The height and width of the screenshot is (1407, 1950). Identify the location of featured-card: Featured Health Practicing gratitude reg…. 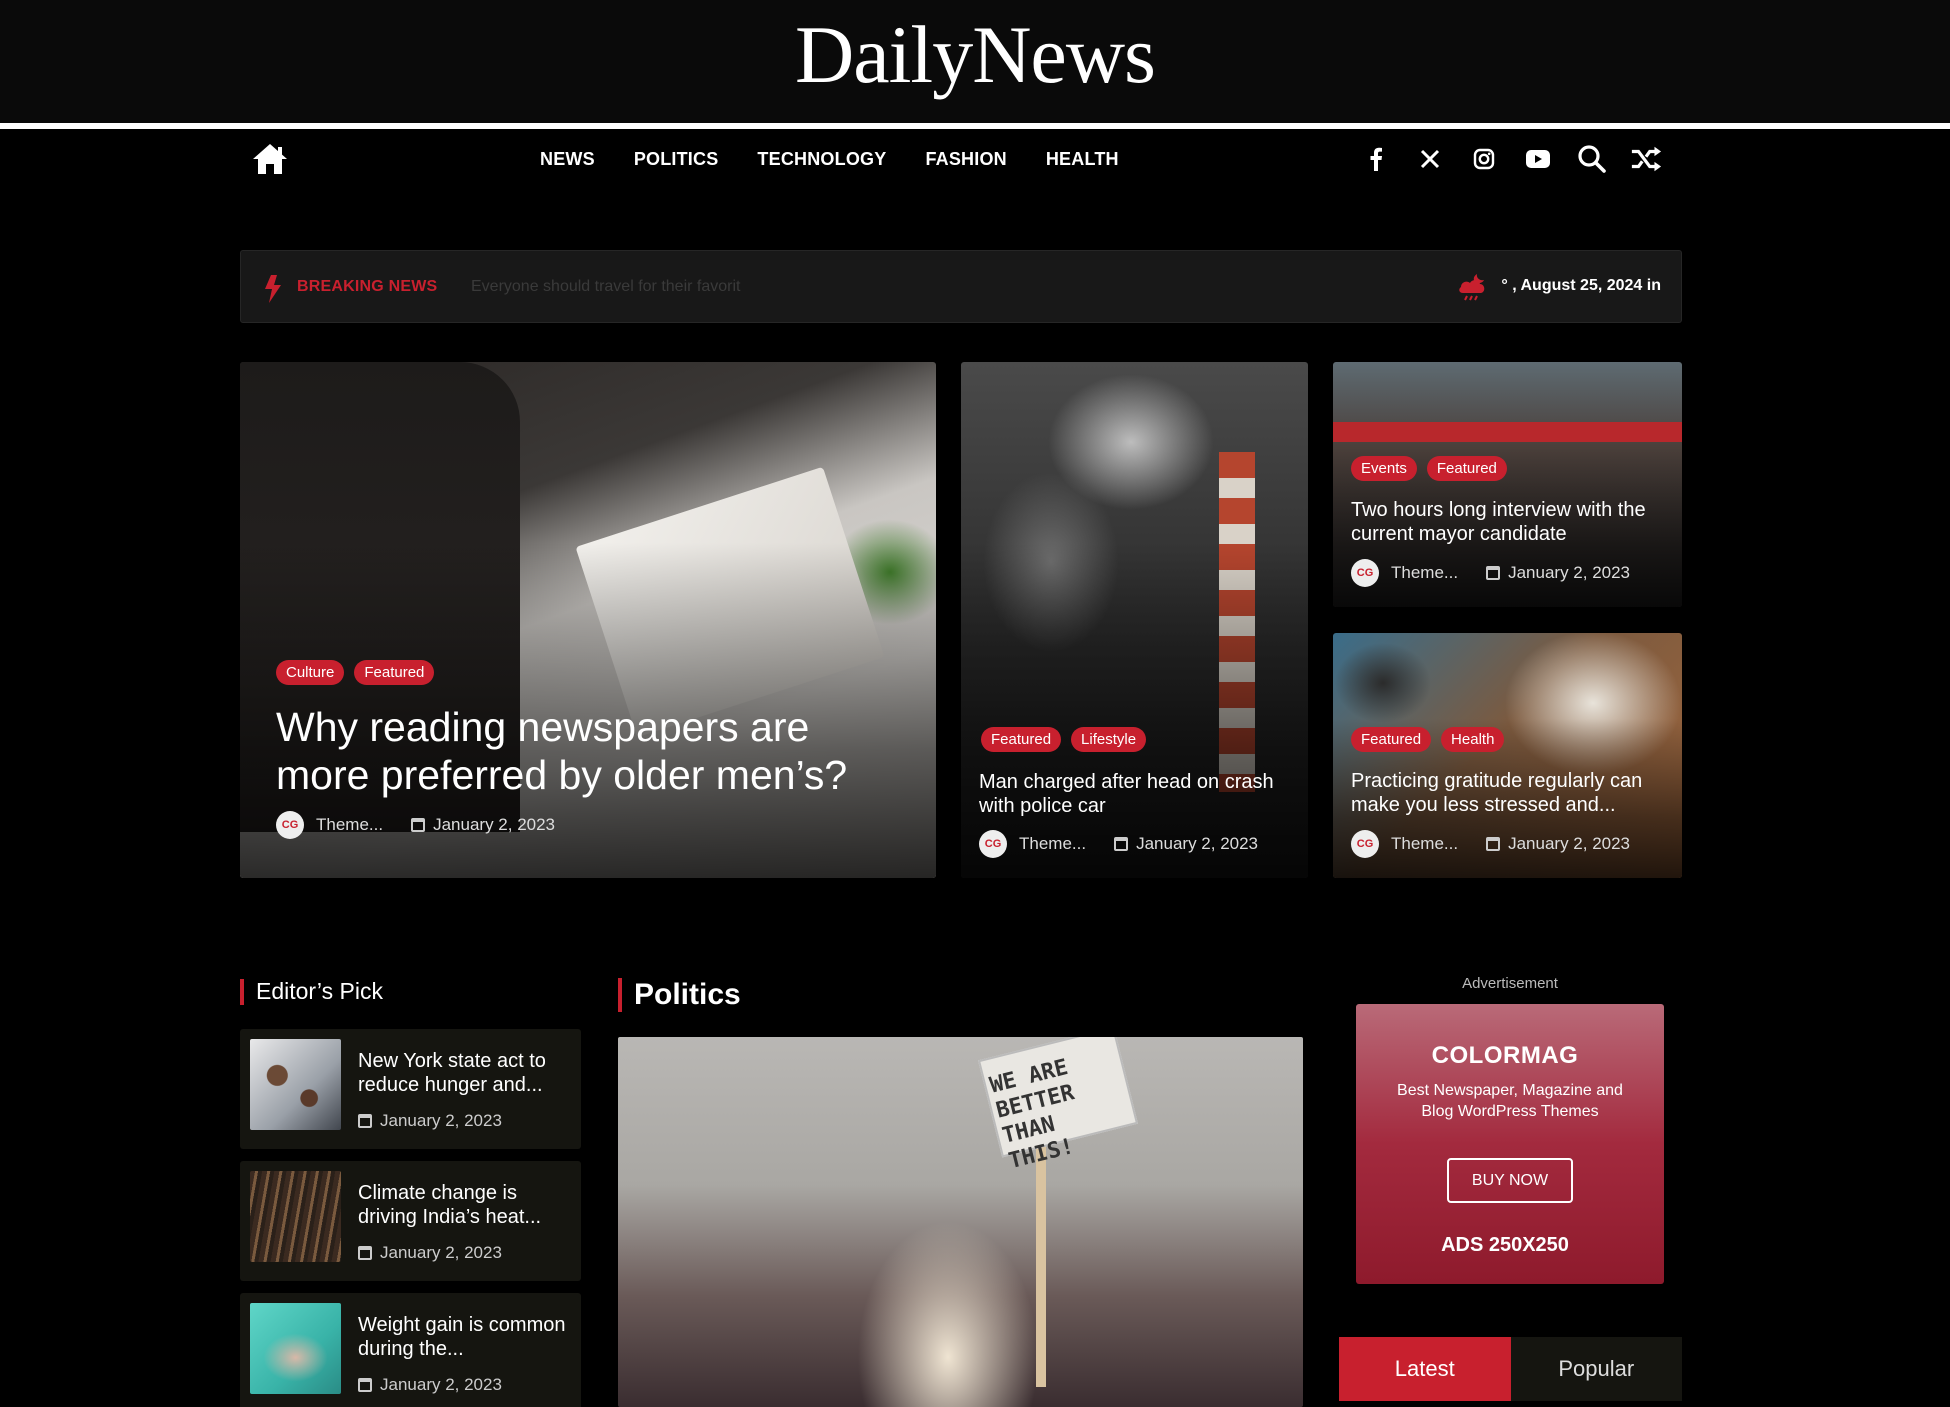
(1507, 755).